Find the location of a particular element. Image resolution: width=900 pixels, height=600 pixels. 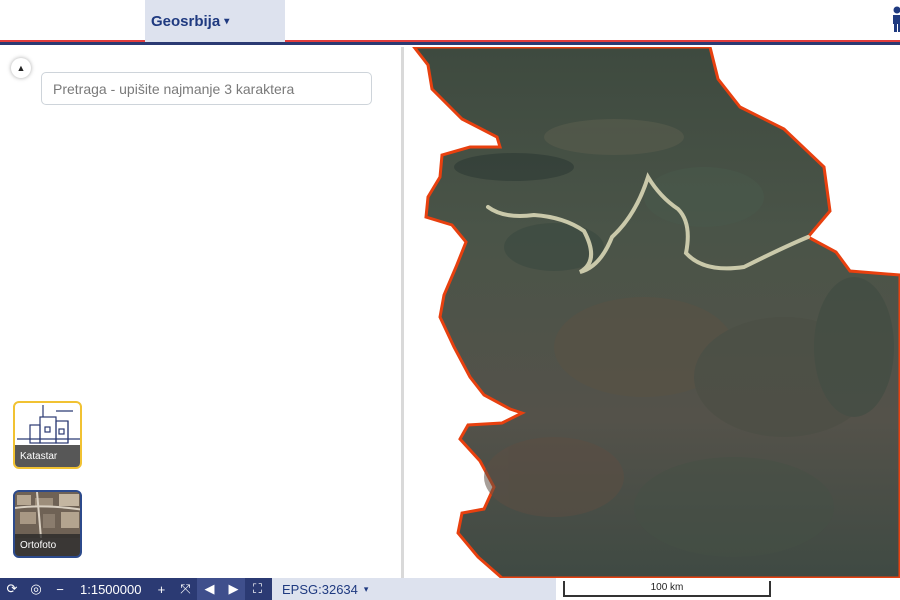

locate-icon: ◎ is located at coordinates (36, 589).